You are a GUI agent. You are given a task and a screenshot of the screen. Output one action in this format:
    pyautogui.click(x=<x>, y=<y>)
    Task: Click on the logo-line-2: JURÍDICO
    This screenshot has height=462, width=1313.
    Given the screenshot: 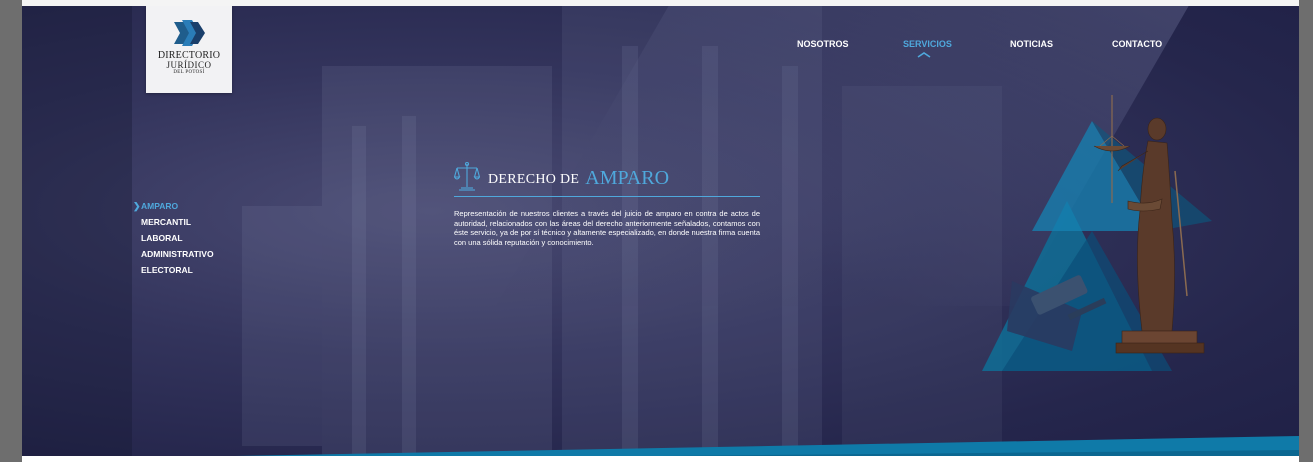 What is the action you would take?
    pyautogui.click(x=189, y=65)
    